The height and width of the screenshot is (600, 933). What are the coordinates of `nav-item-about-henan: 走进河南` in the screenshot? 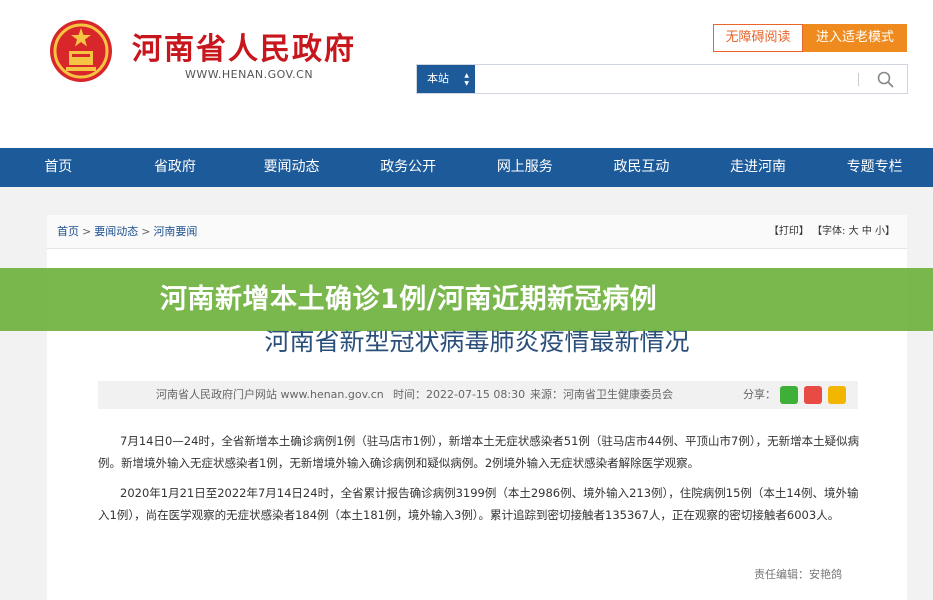 It's located at (758, 167).